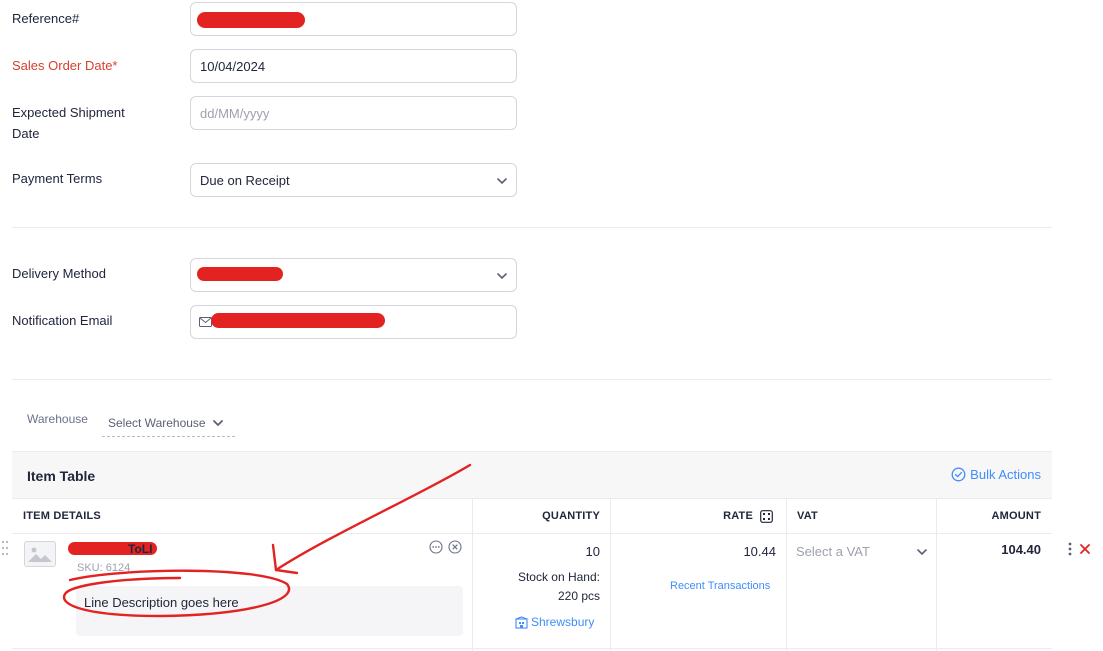 The width and height of the screenshot is (1103, 651). I want to click on bulk-actions-button: Bulk Actions, so click(996, 474).